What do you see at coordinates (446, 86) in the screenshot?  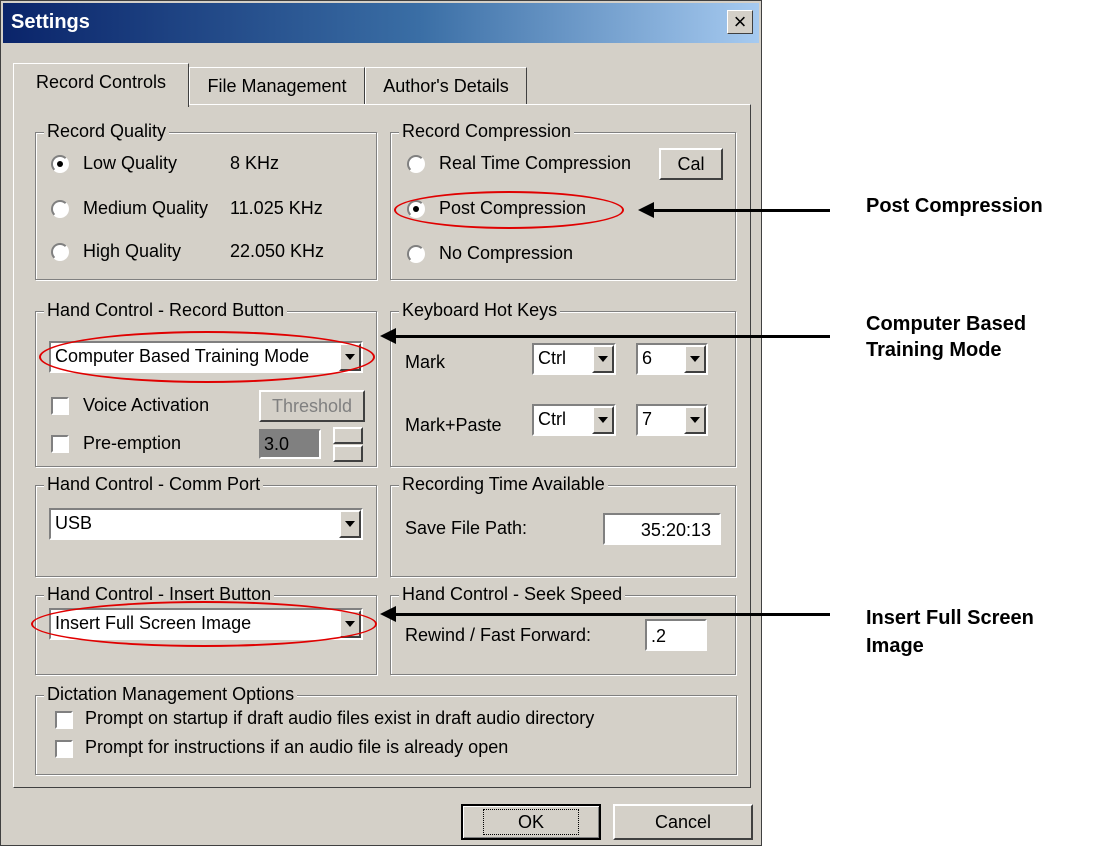 I see `tab-authors-details: Author's Details` at bounding box center [446, 86].